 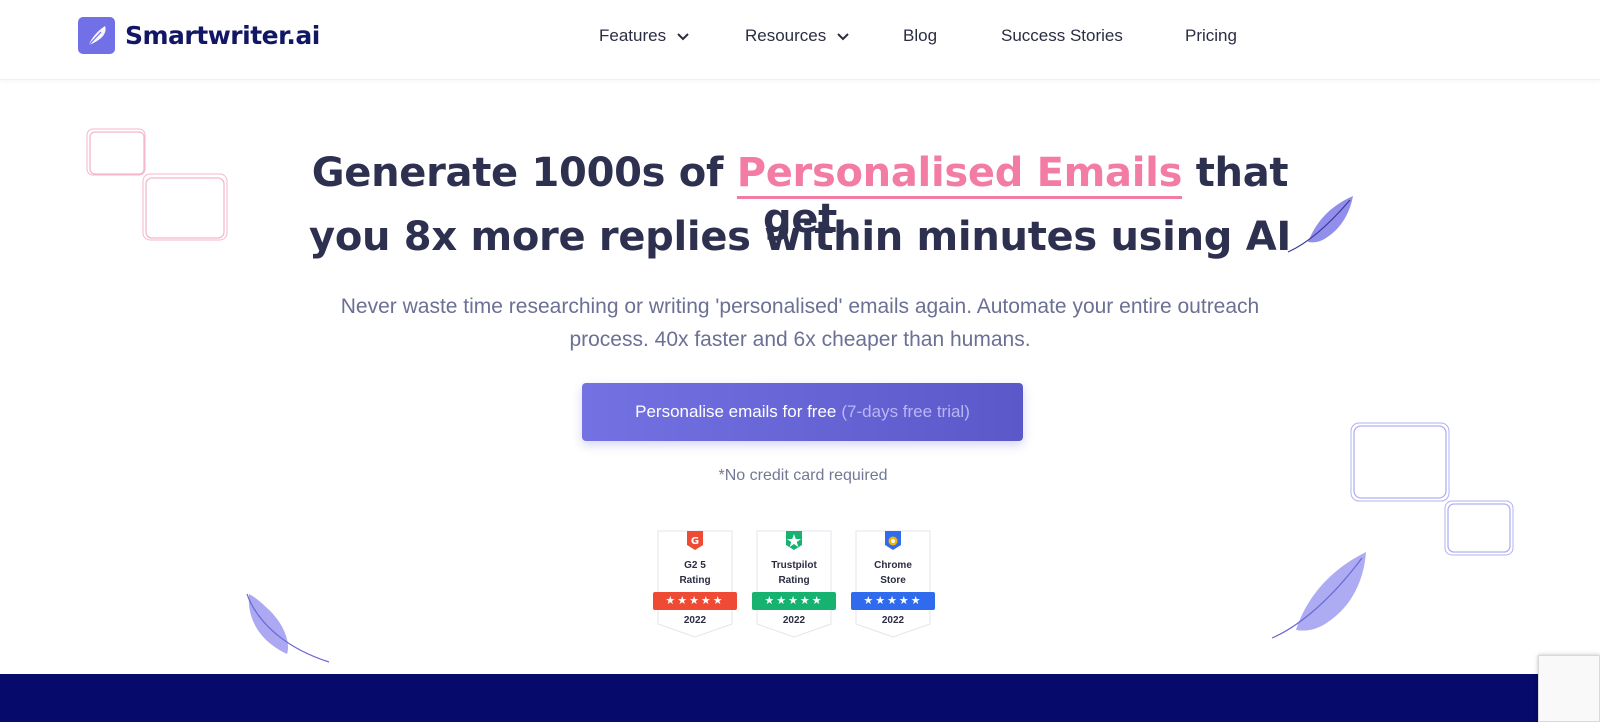 I want to click on nav-blog: Blog, so click(x=920, y=36).